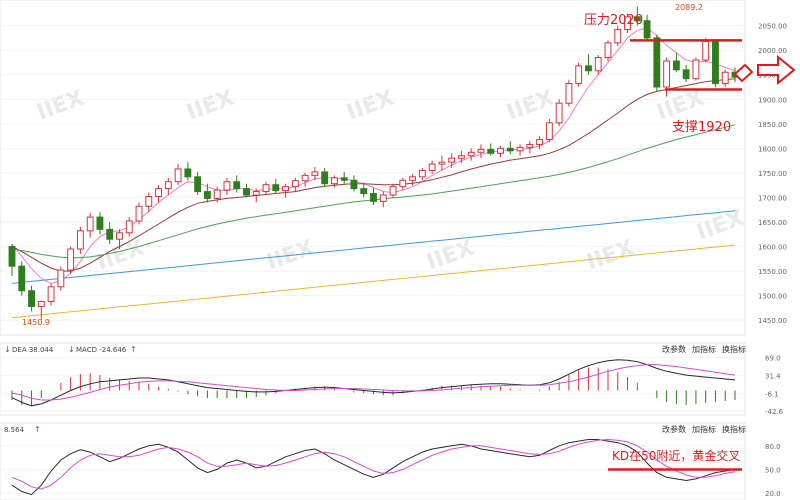 This screenshot has height=500, width=800. I want to click on kd-value-label: 8.564, so click(14, 430).